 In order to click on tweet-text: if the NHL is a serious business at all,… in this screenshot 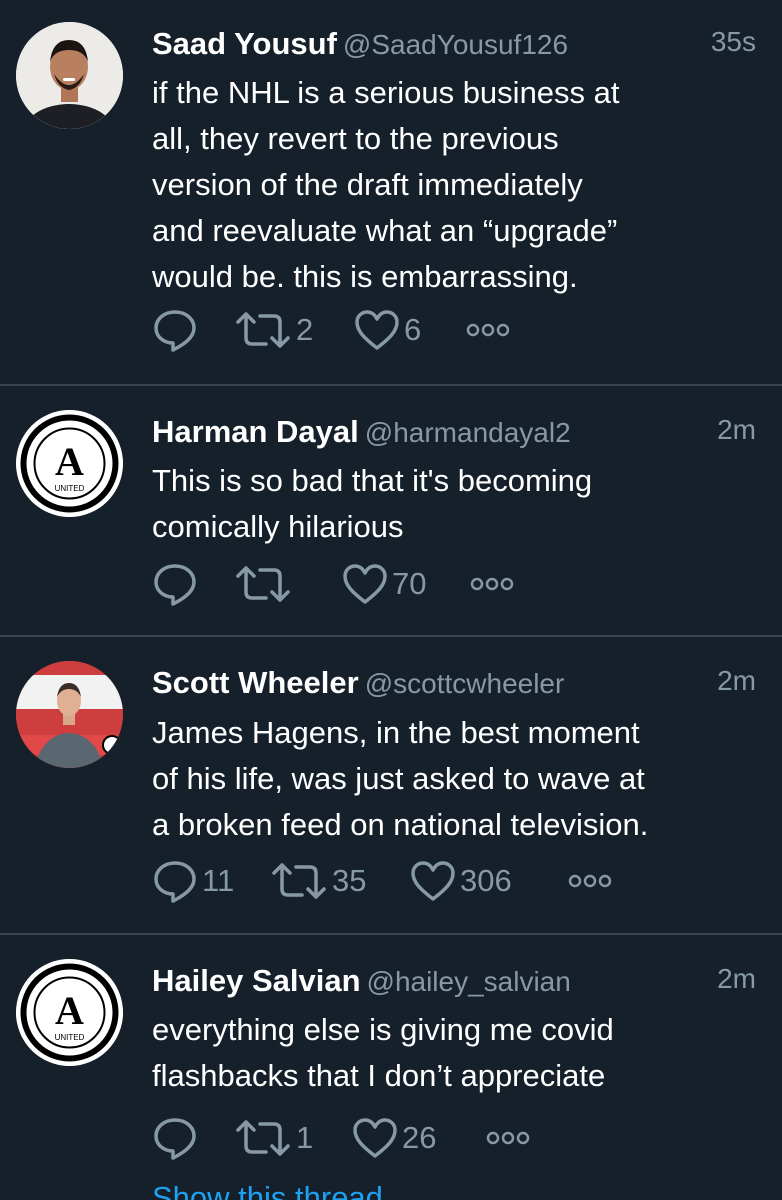, I will do `click(386, 184)`.